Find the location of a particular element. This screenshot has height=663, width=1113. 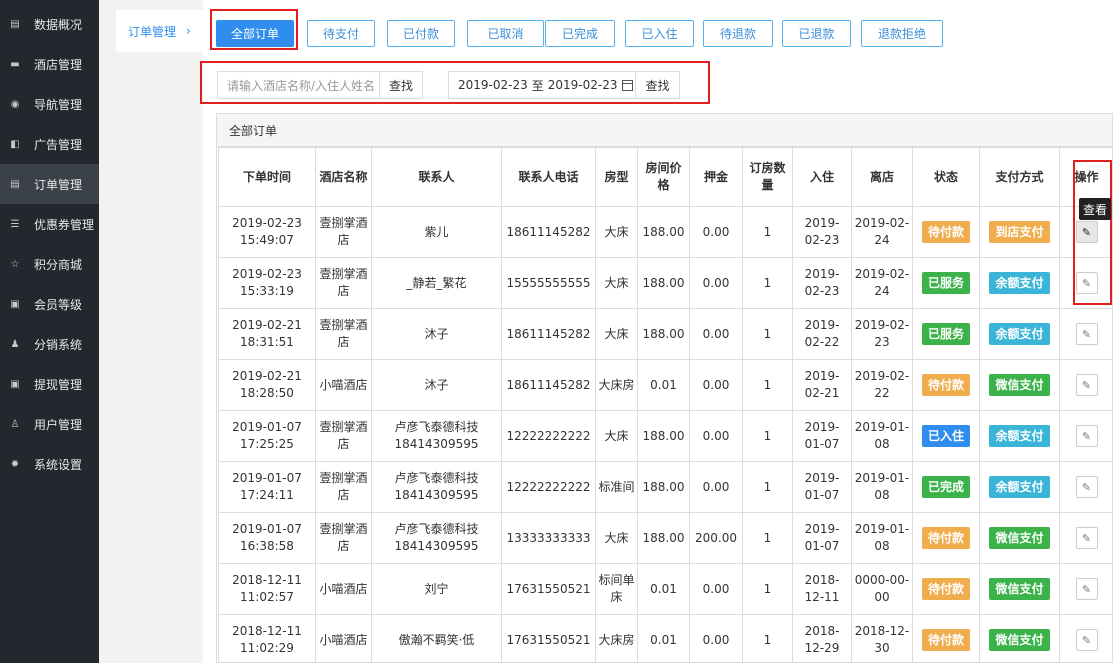

table-cell: 沐子 is located at coordinates (436, 334).